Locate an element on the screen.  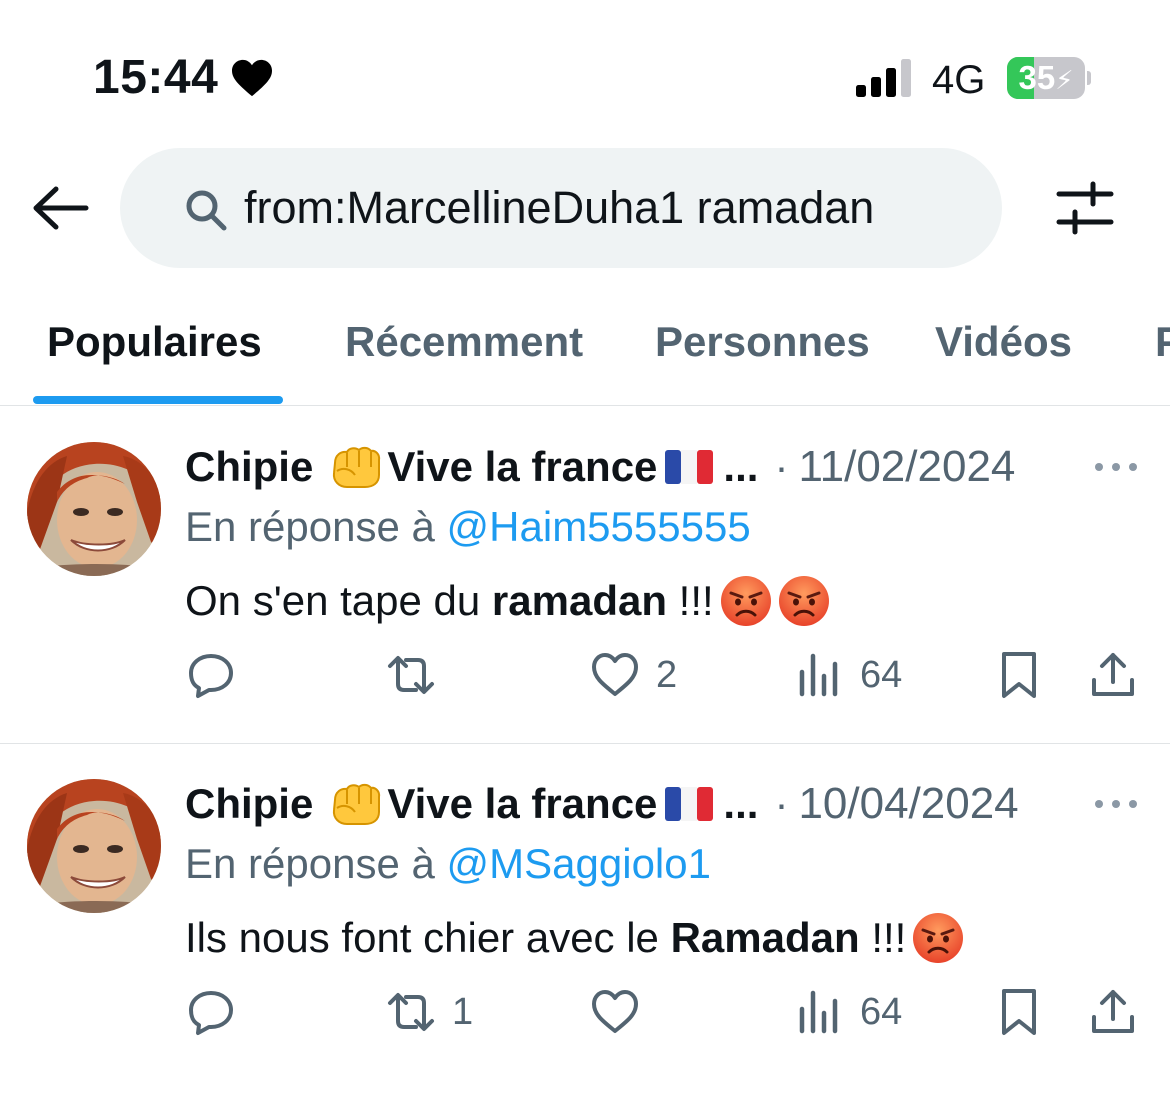
tweet-date: 10/04/2024 is located at coordinates (908, 804).